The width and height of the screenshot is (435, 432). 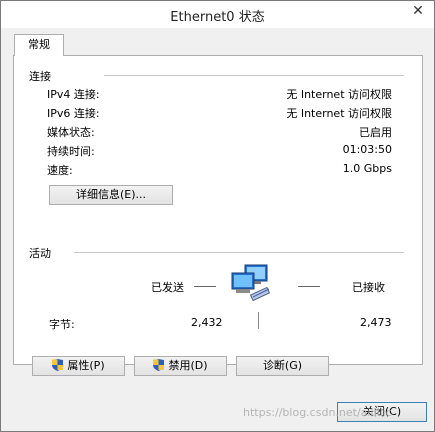 What do you see at coordinates (167, 287) in the screenshot?
I see `sent-label: 已发送` at bounding box center [167, 287].